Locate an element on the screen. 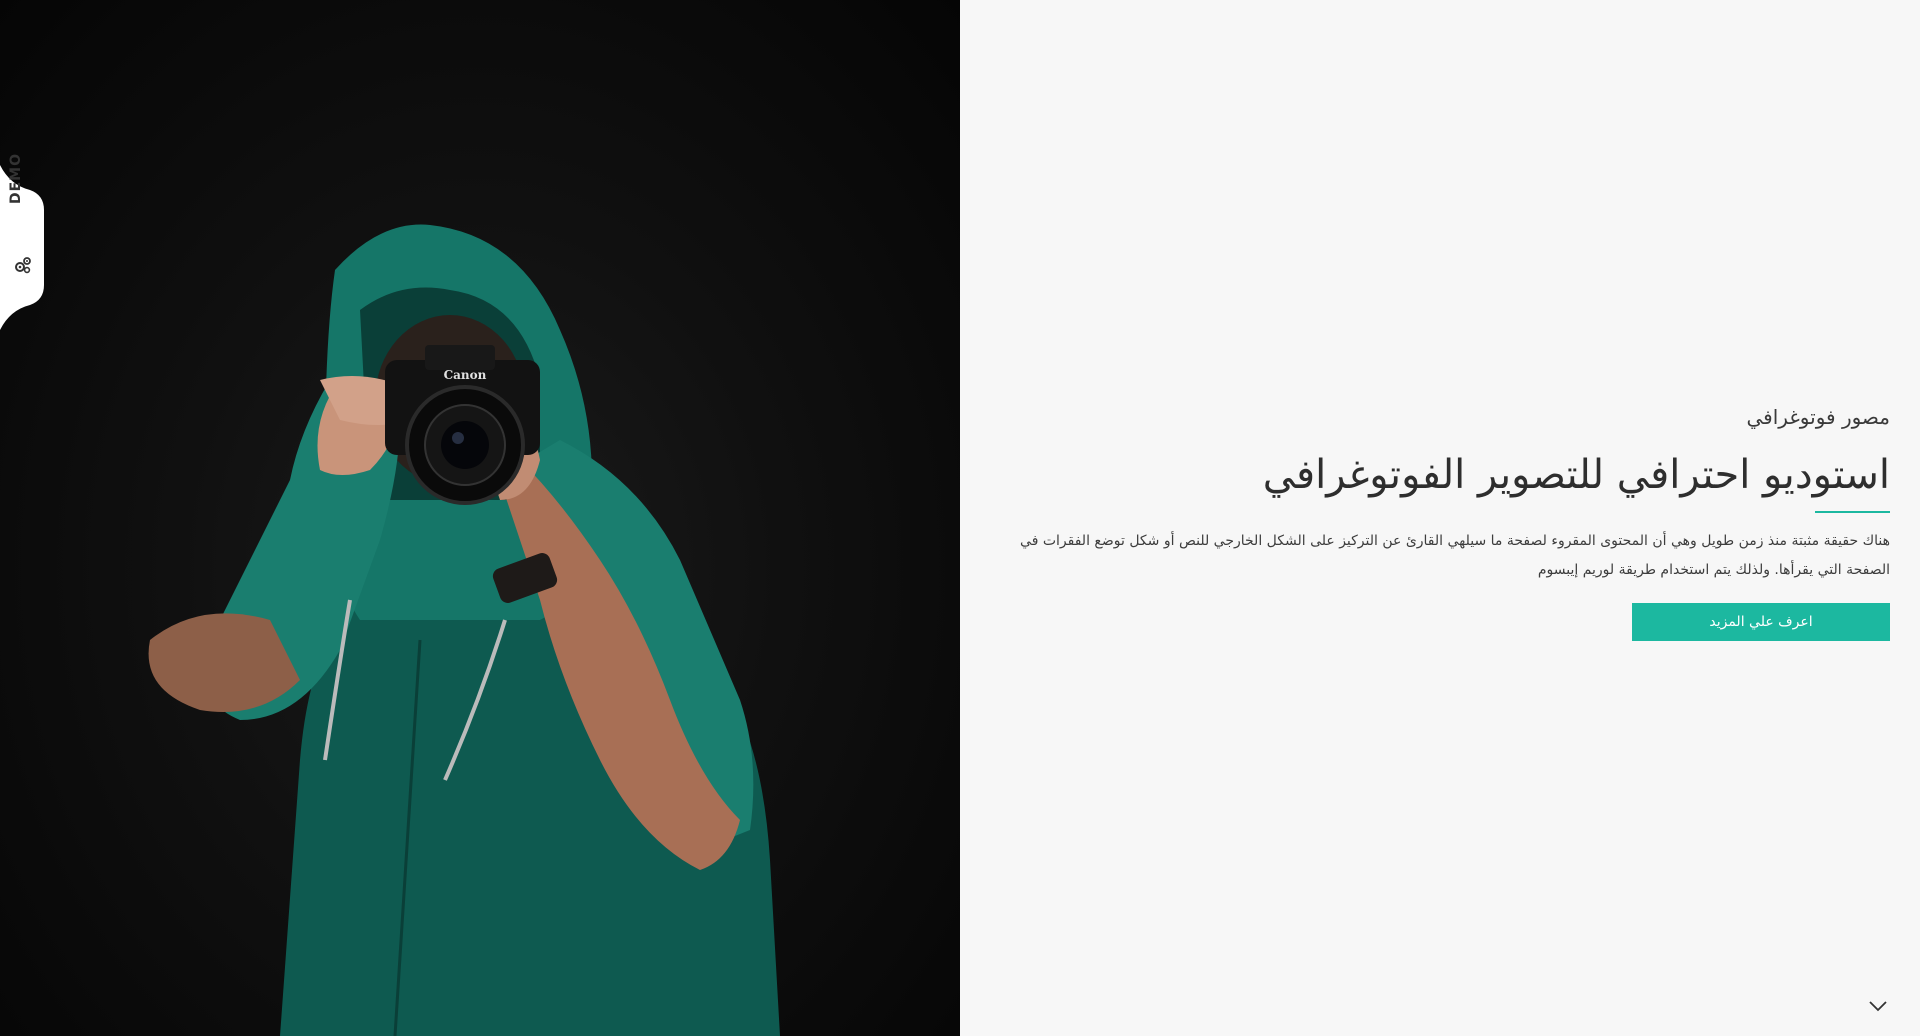 The width and height of the screenshot is (1920, 1036). svg-text: Canon is located at coordinates (465, 375).